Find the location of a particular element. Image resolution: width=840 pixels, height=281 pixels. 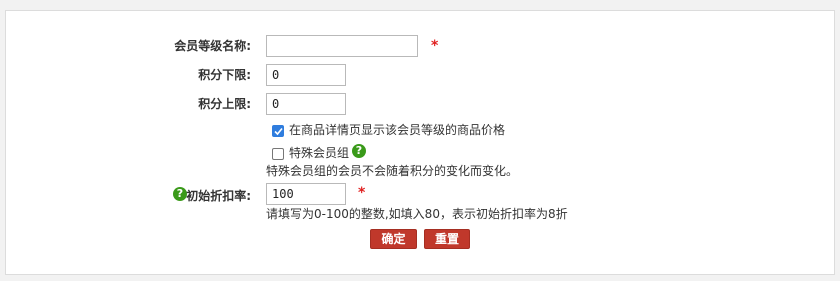

discount-label: 初始折扣率: is located at coordinates (218, 196).